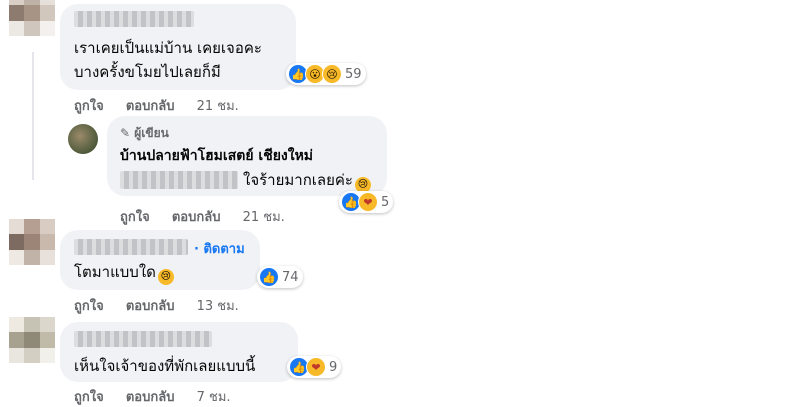 This screenshot has height=407, width=800. Describe the element at coordinates (216, 156) in the screenshot. I see `commenter-name: บ้านปลายฟ้าโฮมเสตย์ เชียงใหม่` at that location.